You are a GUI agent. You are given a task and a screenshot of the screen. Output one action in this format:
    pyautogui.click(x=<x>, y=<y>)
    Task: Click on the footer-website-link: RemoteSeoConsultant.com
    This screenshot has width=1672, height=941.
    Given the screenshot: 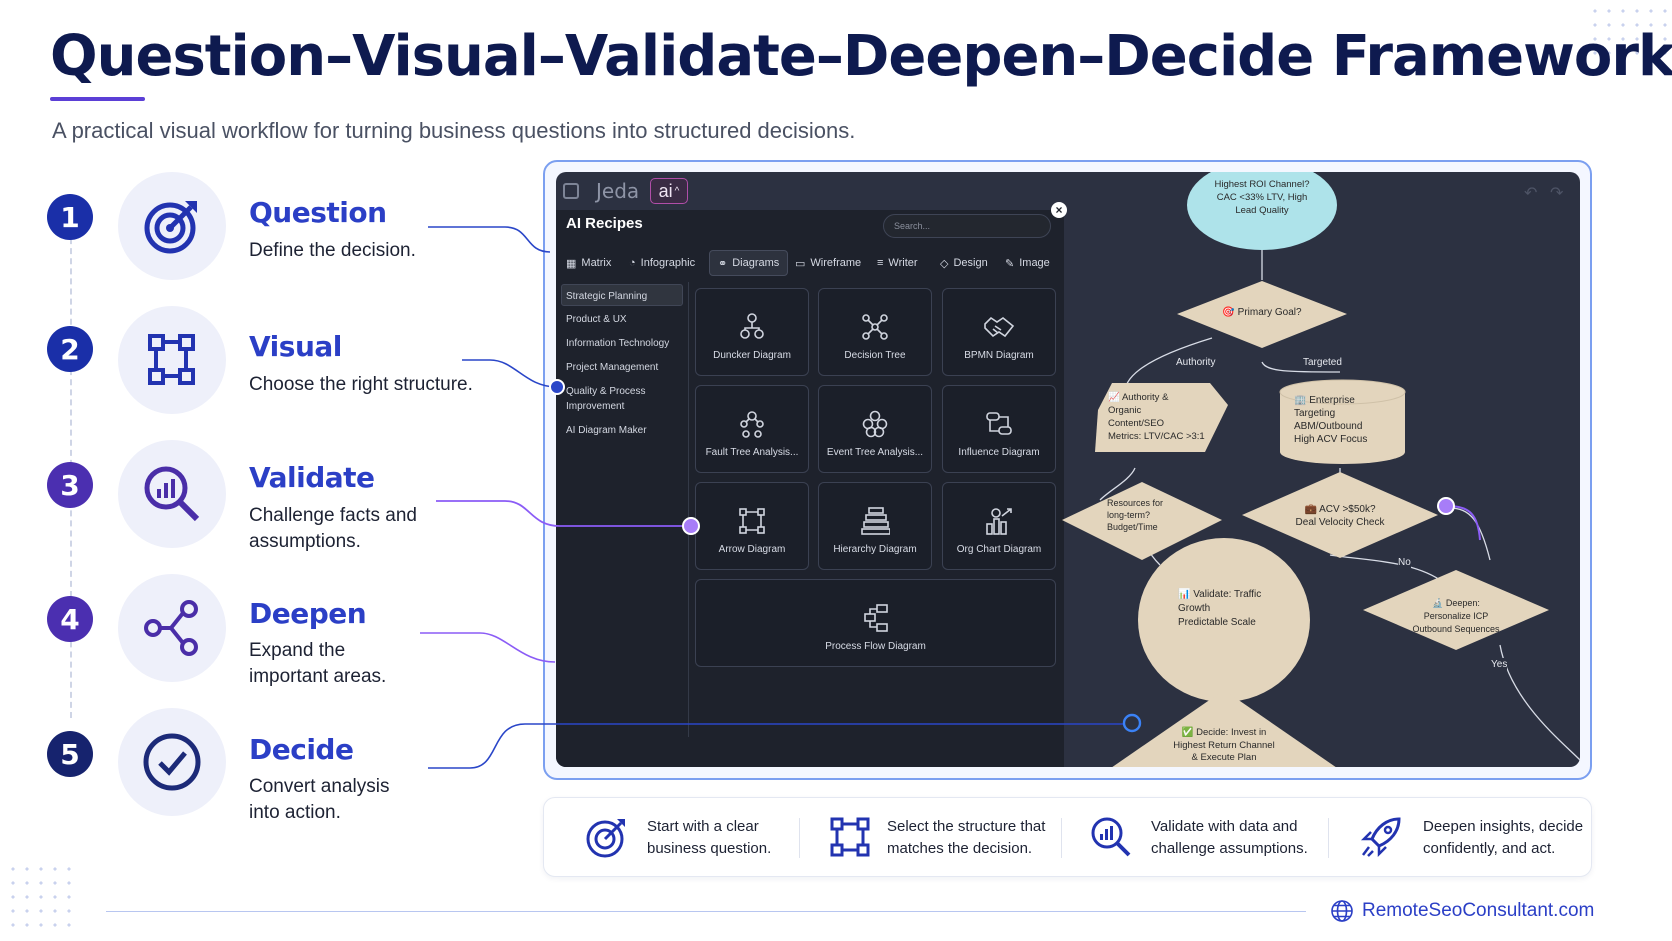 What is the action you would take?
    pyautogui.click(x=1478, y=911)
    